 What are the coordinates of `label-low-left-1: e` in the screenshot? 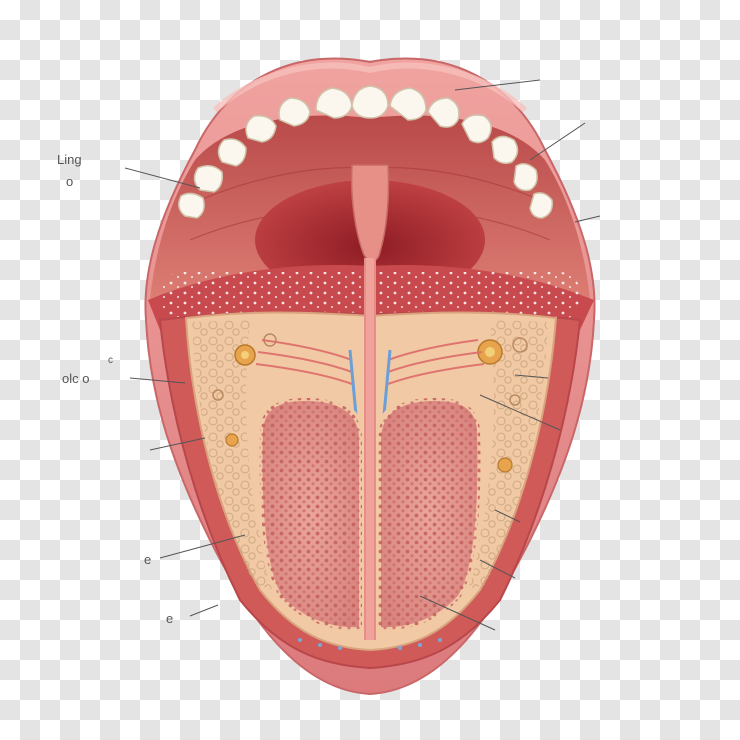 It's located at (148, 559).